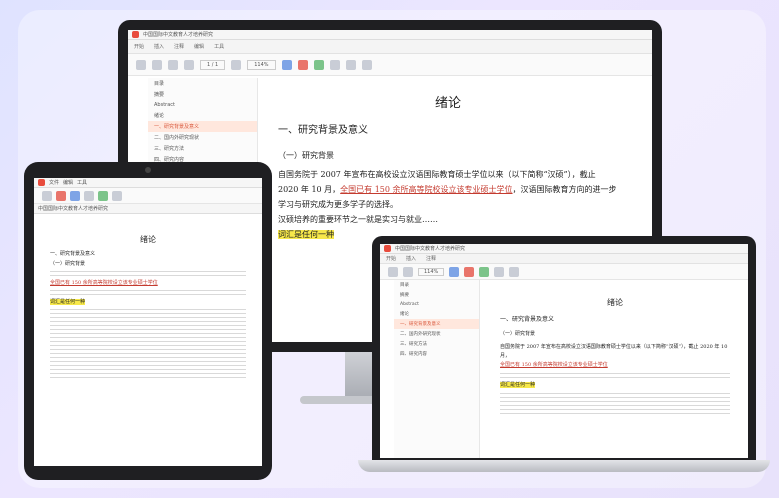 The image size is (779, 498). What do you see at coordinates (73, 209) in the screenshot?
I see `tablet-doc-tab-label: 中国国际中文教育人才培养研究` at bounding box center [73, 209].